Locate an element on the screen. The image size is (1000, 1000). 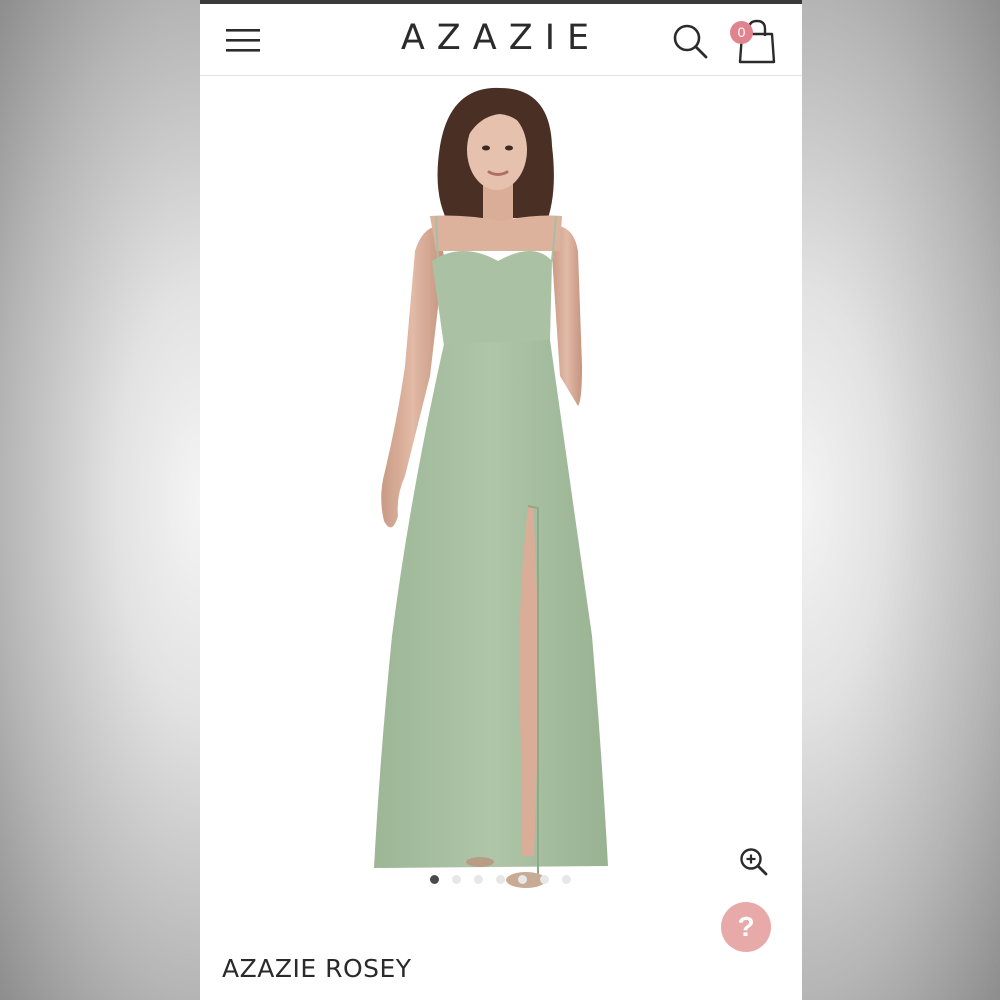
product-name: AZAZIE ROSEY is located at coordinates (317, 968).